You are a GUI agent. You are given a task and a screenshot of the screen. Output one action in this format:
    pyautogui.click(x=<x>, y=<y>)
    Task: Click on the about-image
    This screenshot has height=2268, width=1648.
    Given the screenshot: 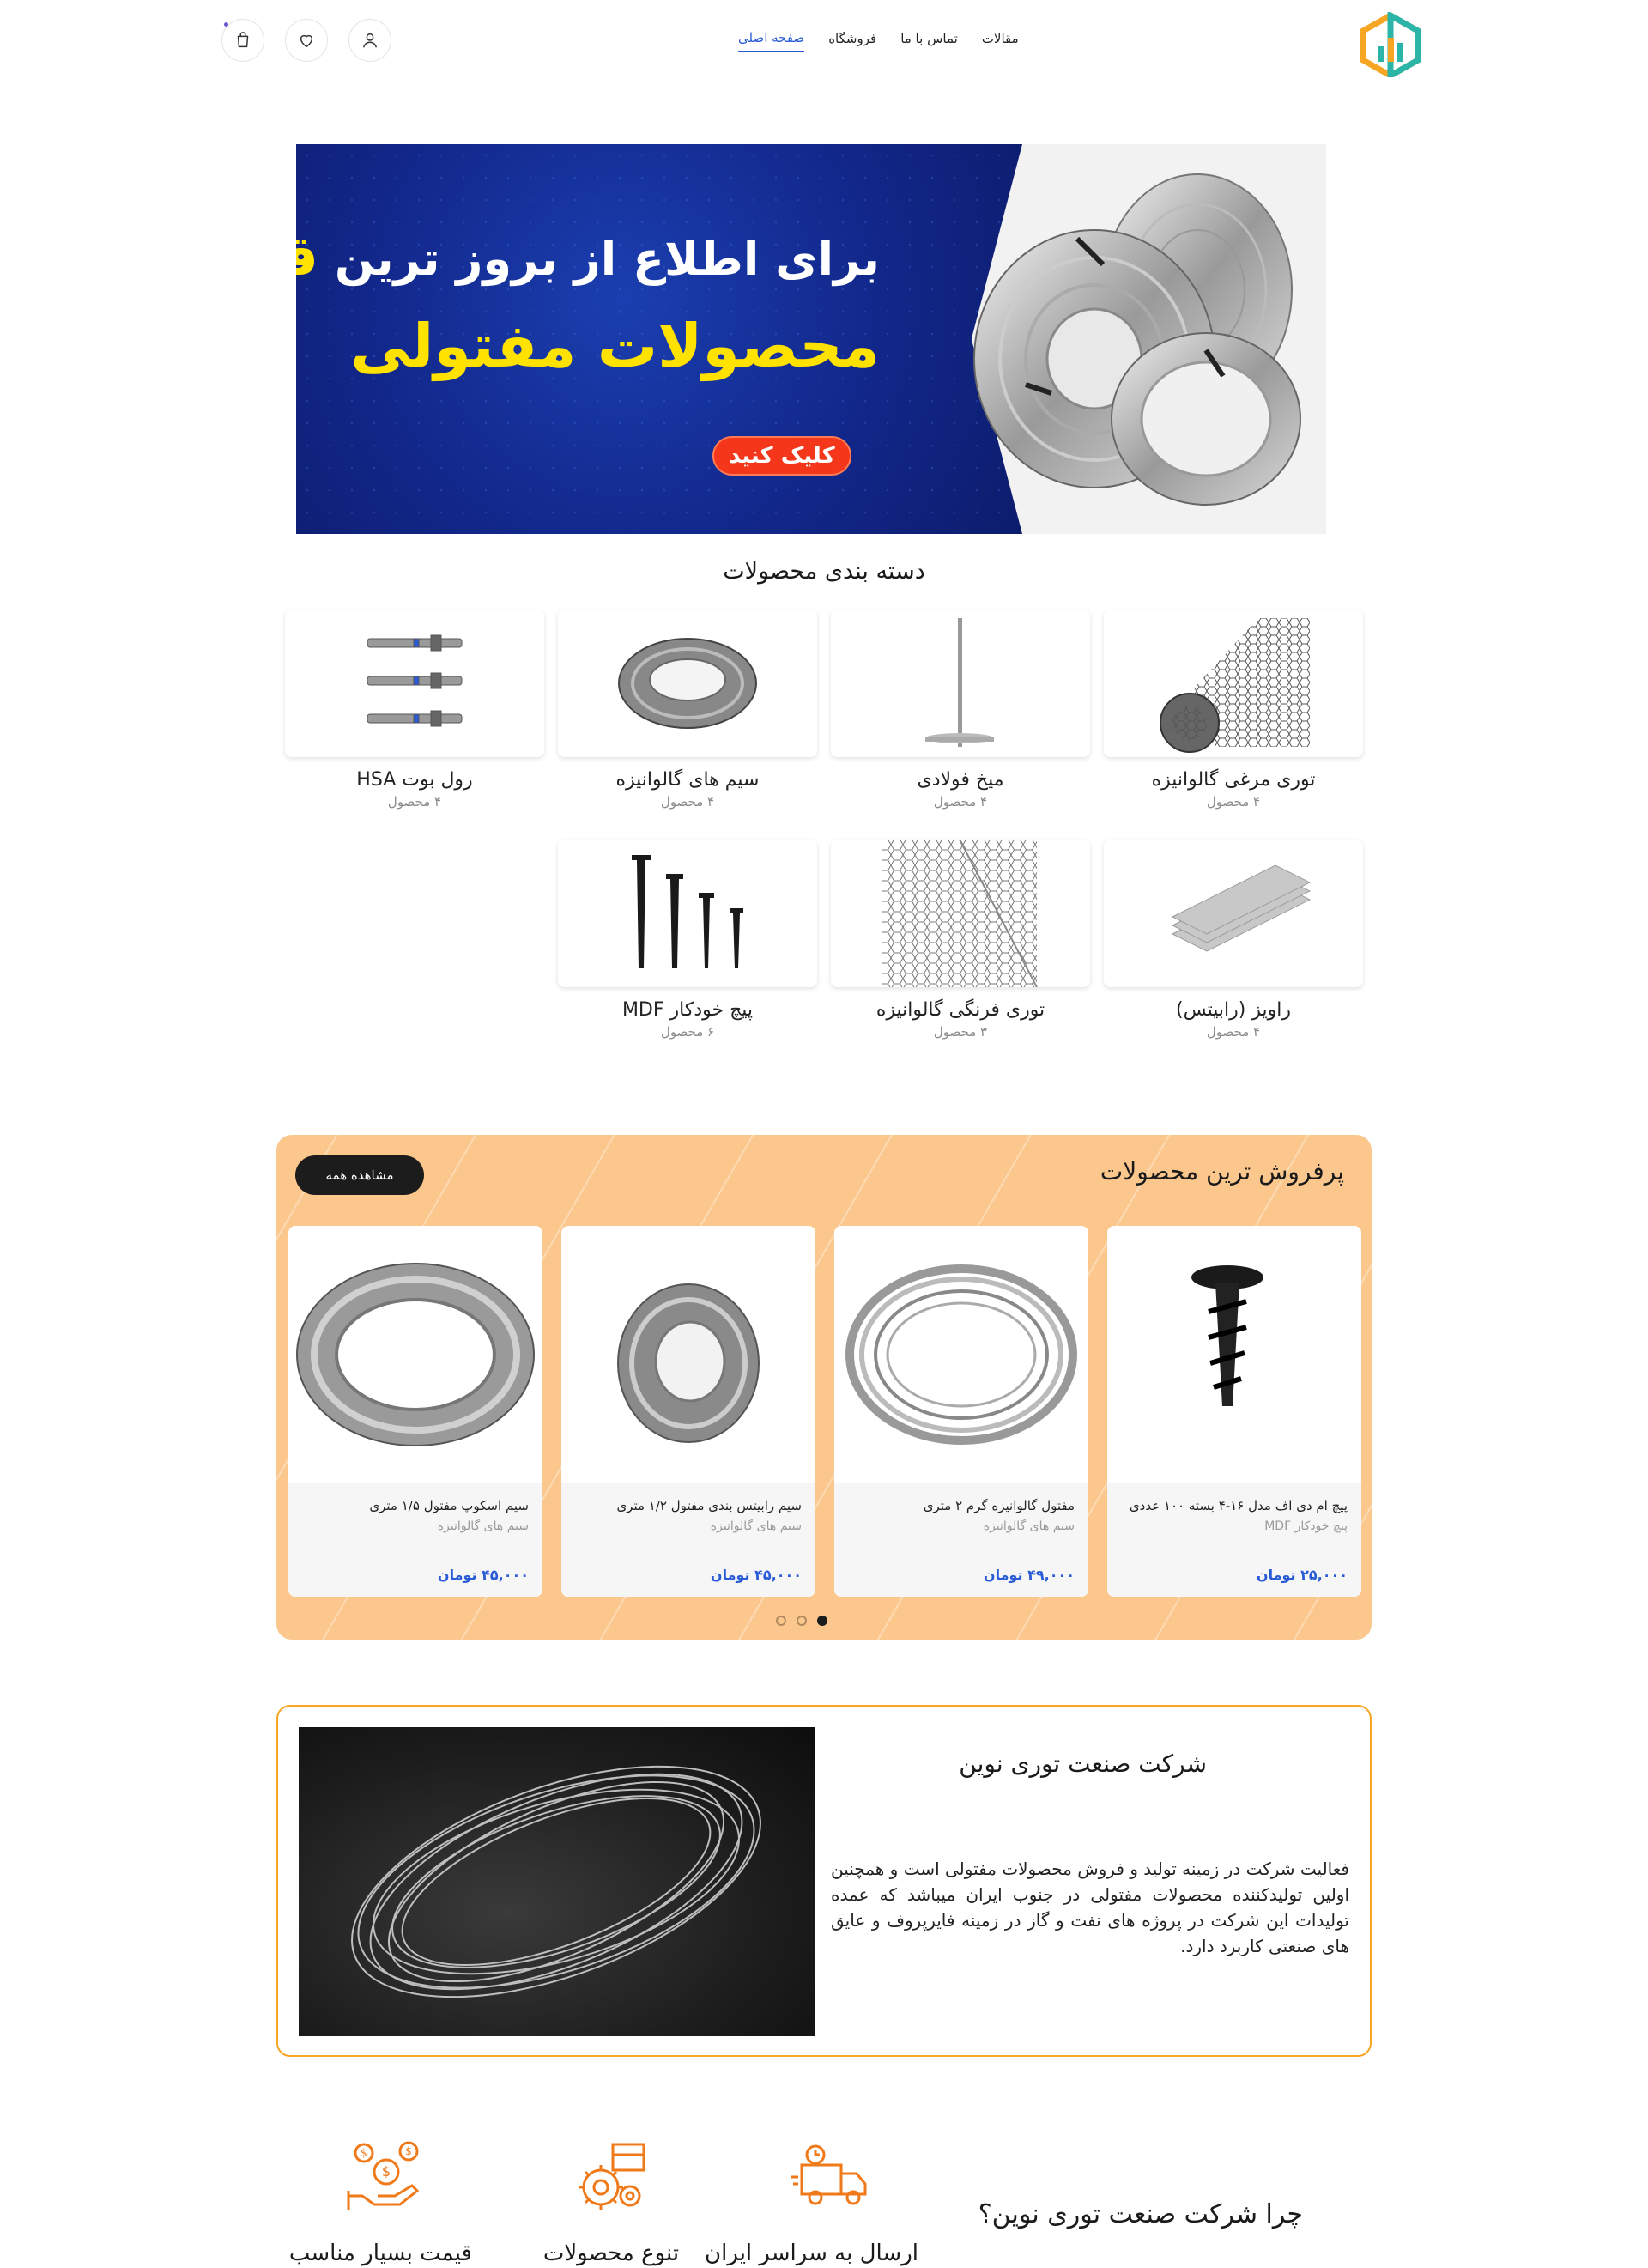 What is the action you would take?
    pyautogui.click(x=557, y=1881)
    